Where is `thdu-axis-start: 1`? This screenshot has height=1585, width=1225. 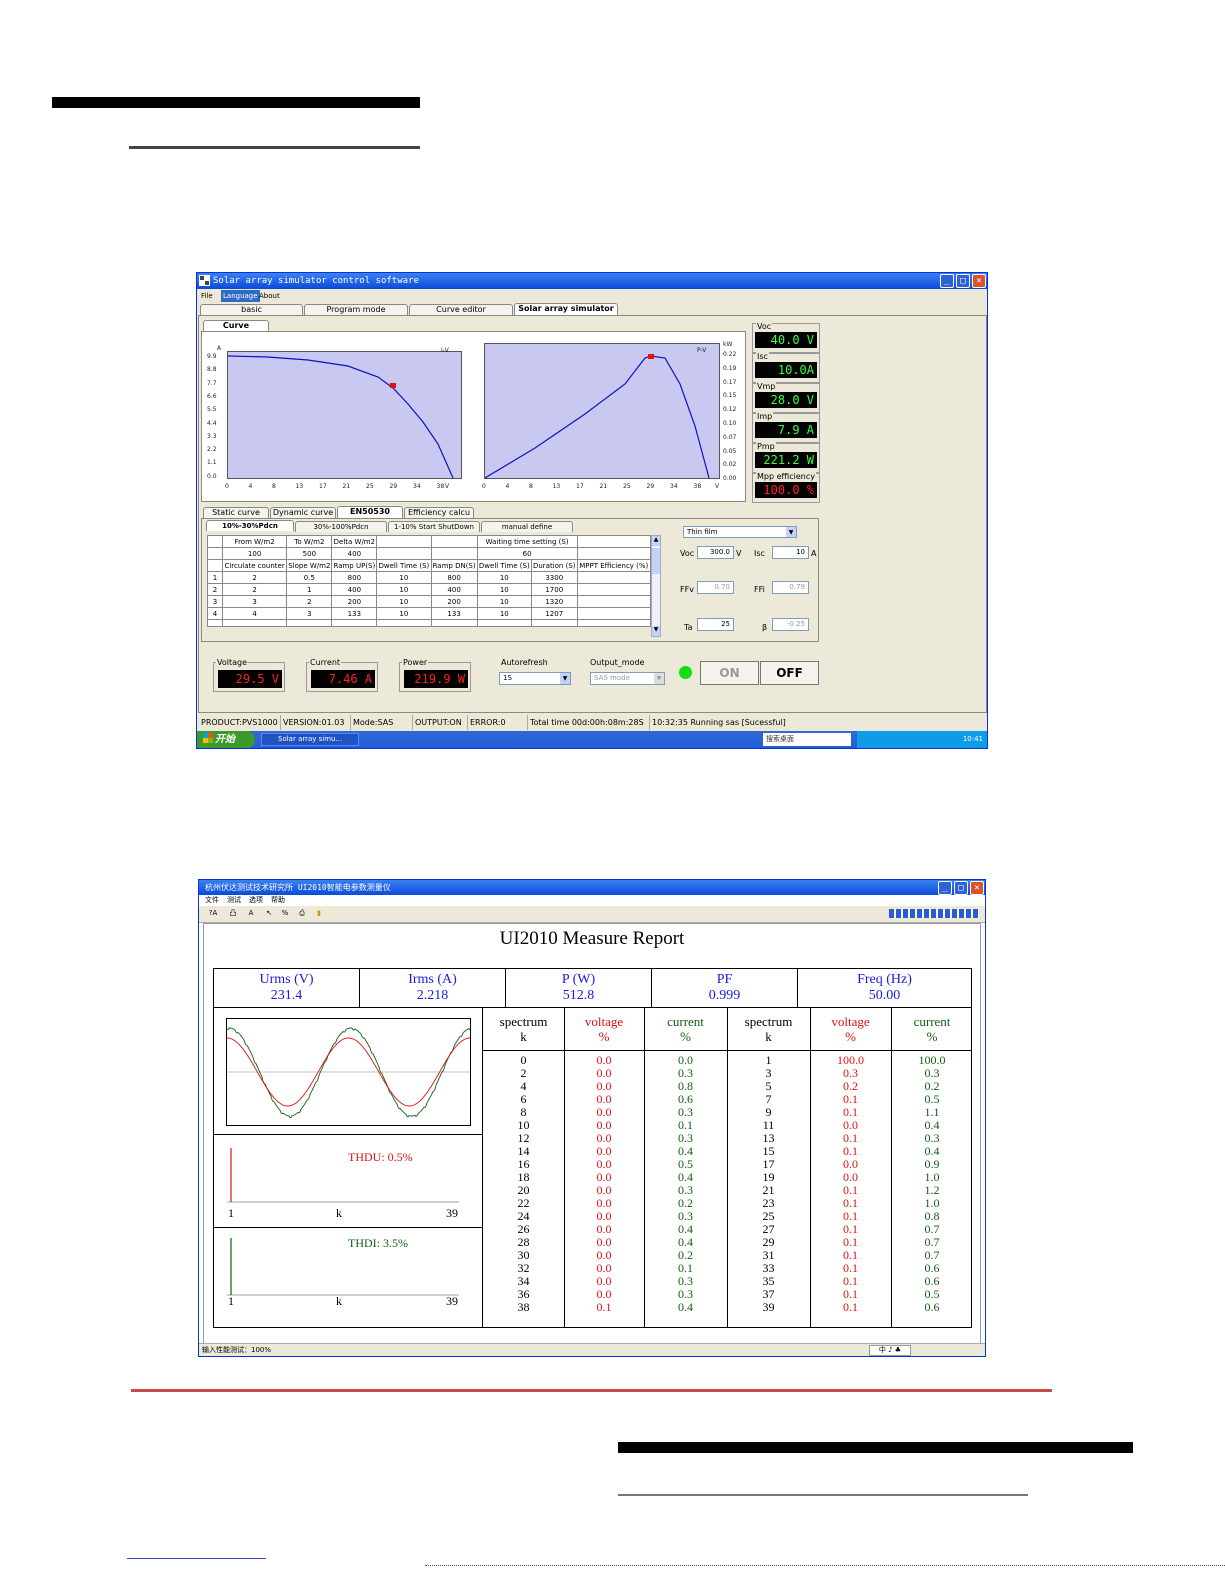
thdu-axis-start: 1 is located at coordinates (231, 1213).